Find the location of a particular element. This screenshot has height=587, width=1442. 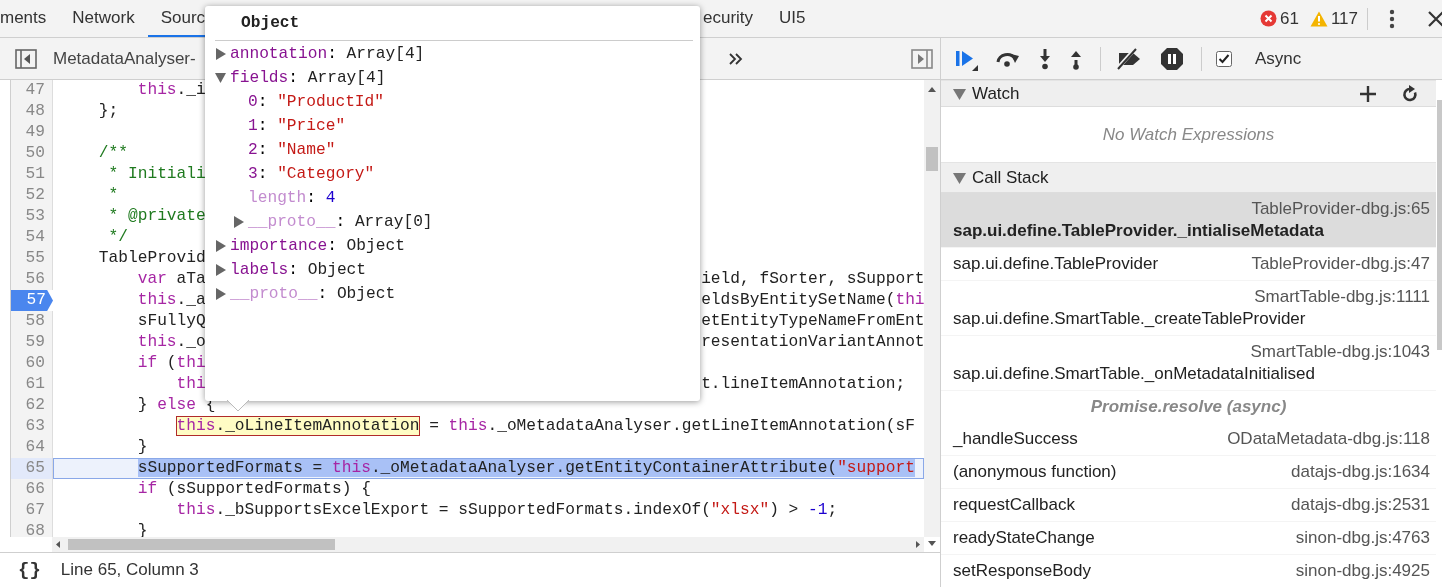

call-frame-row: requestCallback datajs-dbg.js:2531 is located at coordinates (1188, 505).